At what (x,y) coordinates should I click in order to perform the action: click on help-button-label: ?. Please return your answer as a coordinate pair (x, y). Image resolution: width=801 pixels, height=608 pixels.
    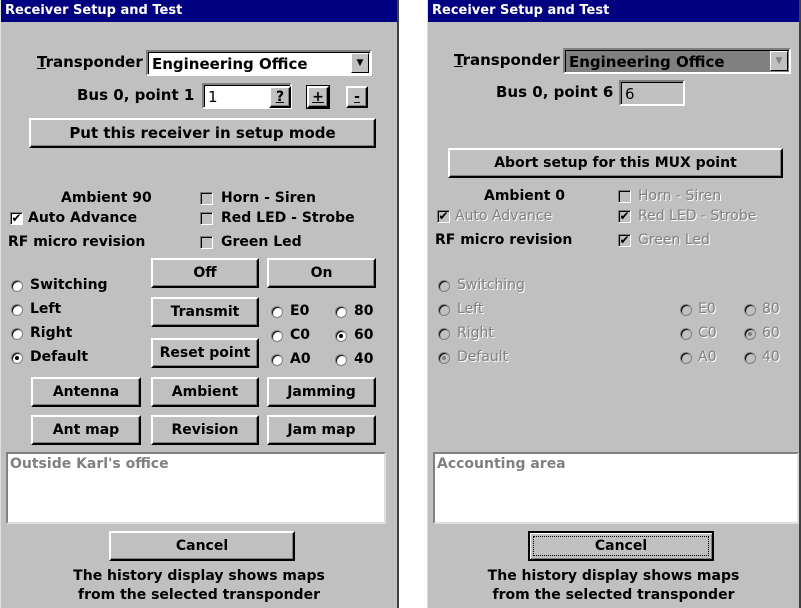
    Looking at the image, I should click on (280, 97).